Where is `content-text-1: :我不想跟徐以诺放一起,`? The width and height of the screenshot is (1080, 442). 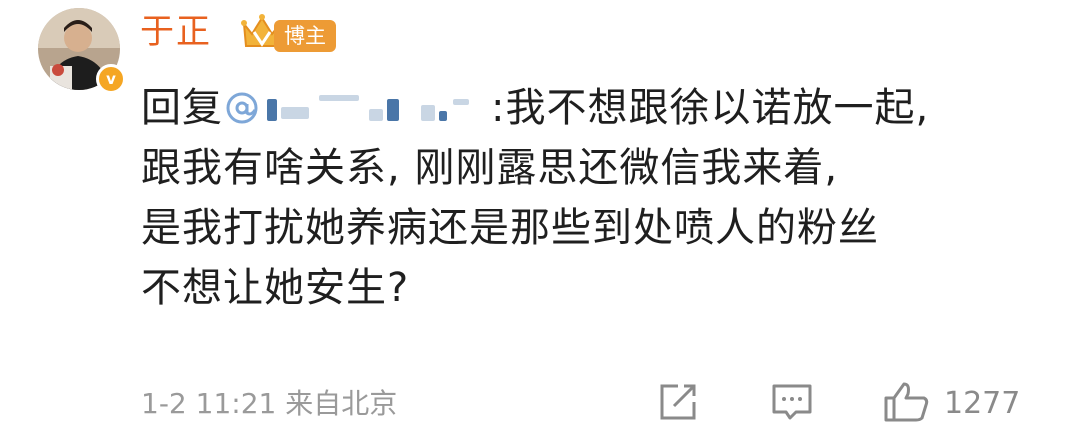 content-text-1: :我不想跟徐以诺放一起, is located at coordinates (710, 108).